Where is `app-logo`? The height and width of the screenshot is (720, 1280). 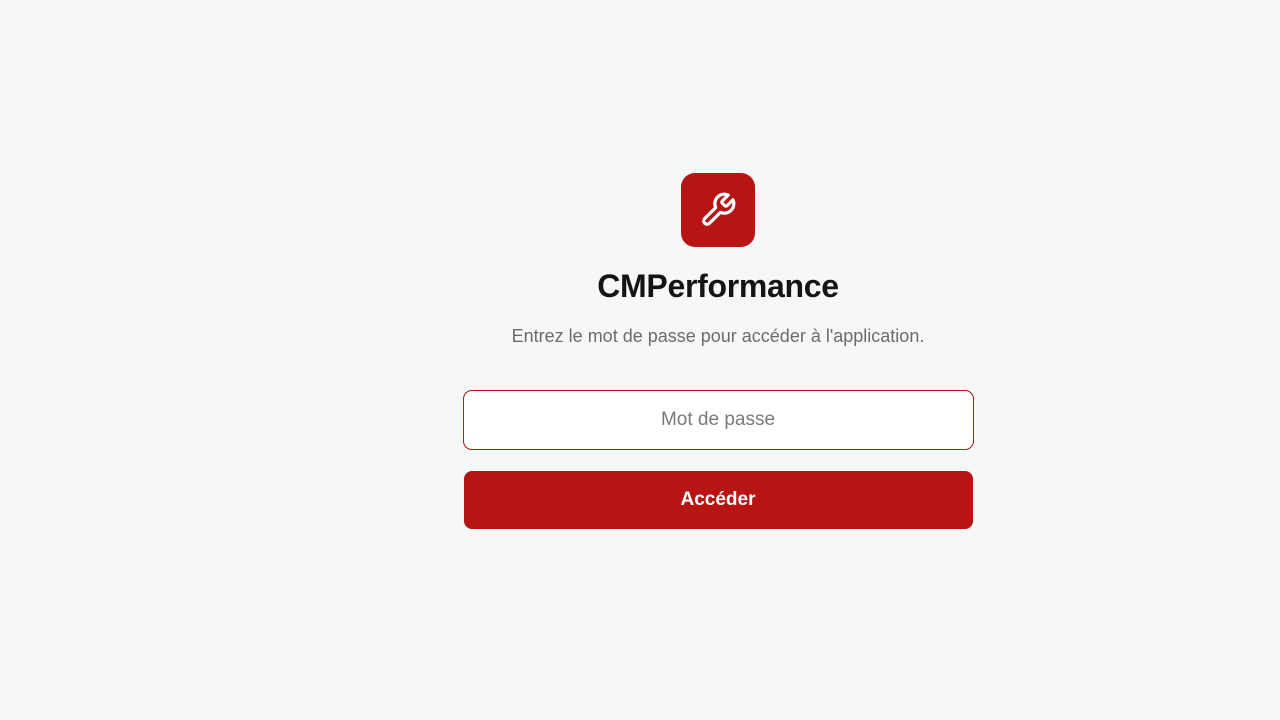
app-logo is located at coordinates (718, 210).